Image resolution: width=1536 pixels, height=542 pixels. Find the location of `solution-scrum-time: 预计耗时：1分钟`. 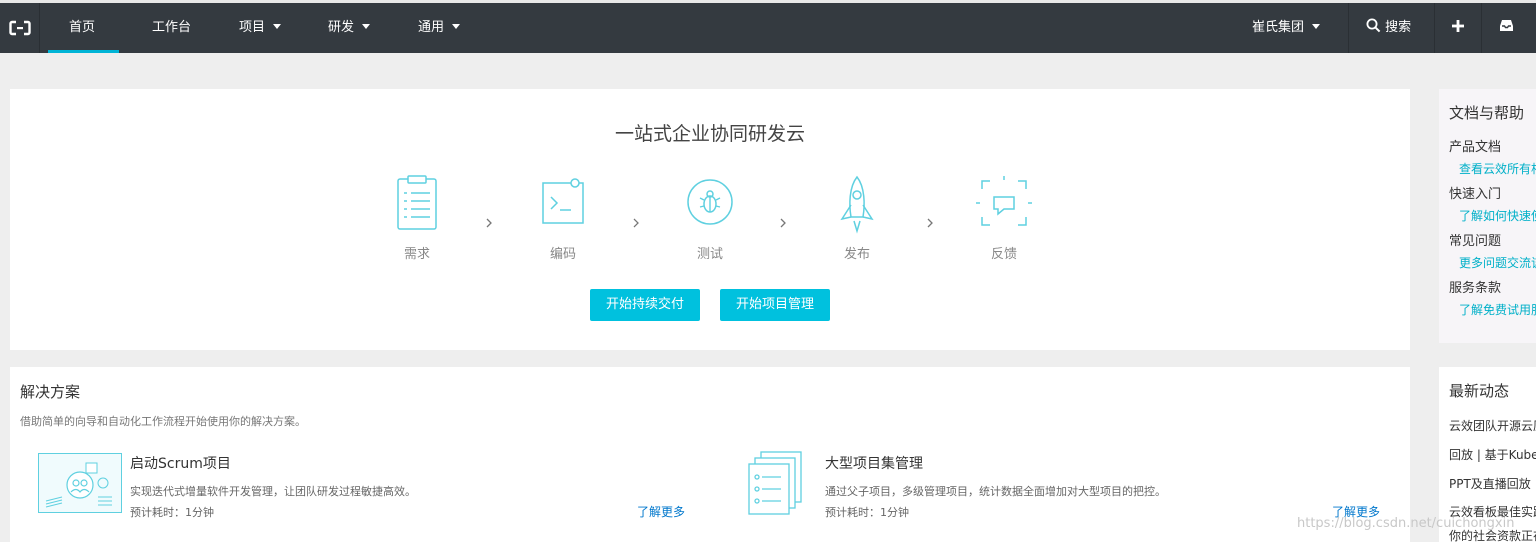

solution-scrum-time: 预计耗时：1分钟 is located at coordinates (172, 512).